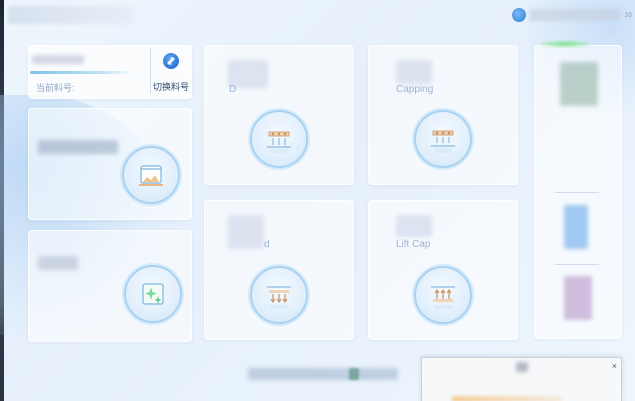  Describe the element at coordinates (507, 398) in the screenshot. I see `popup-content-obscured` at that location.